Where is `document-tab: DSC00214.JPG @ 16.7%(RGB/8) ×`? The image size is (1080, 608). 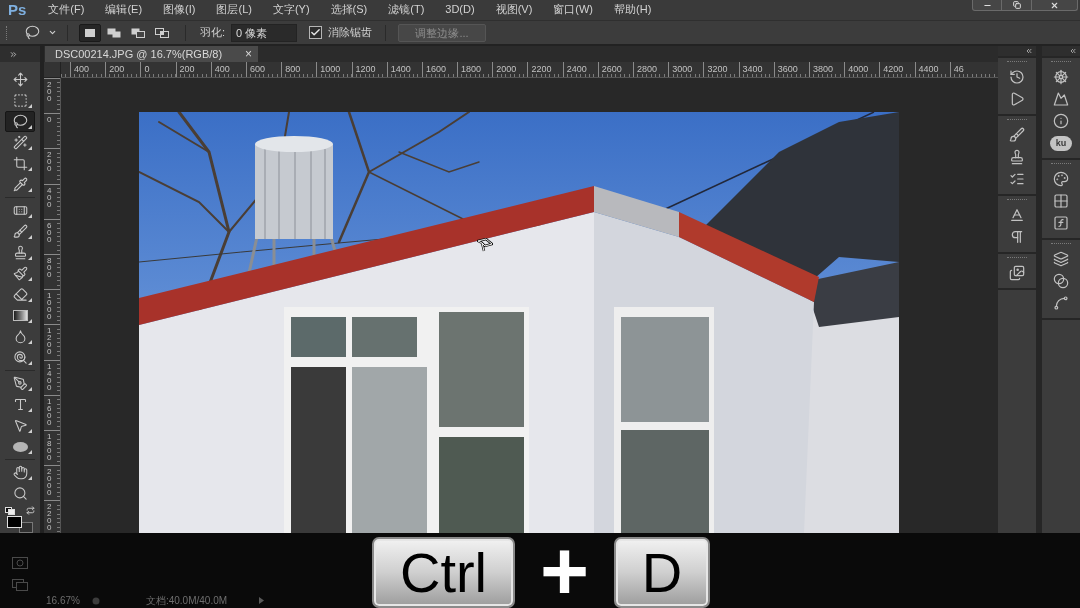 document-tab: DSC00214.JPG @ 16.7%(RGB/8) × is located at coordinates (151, 54).